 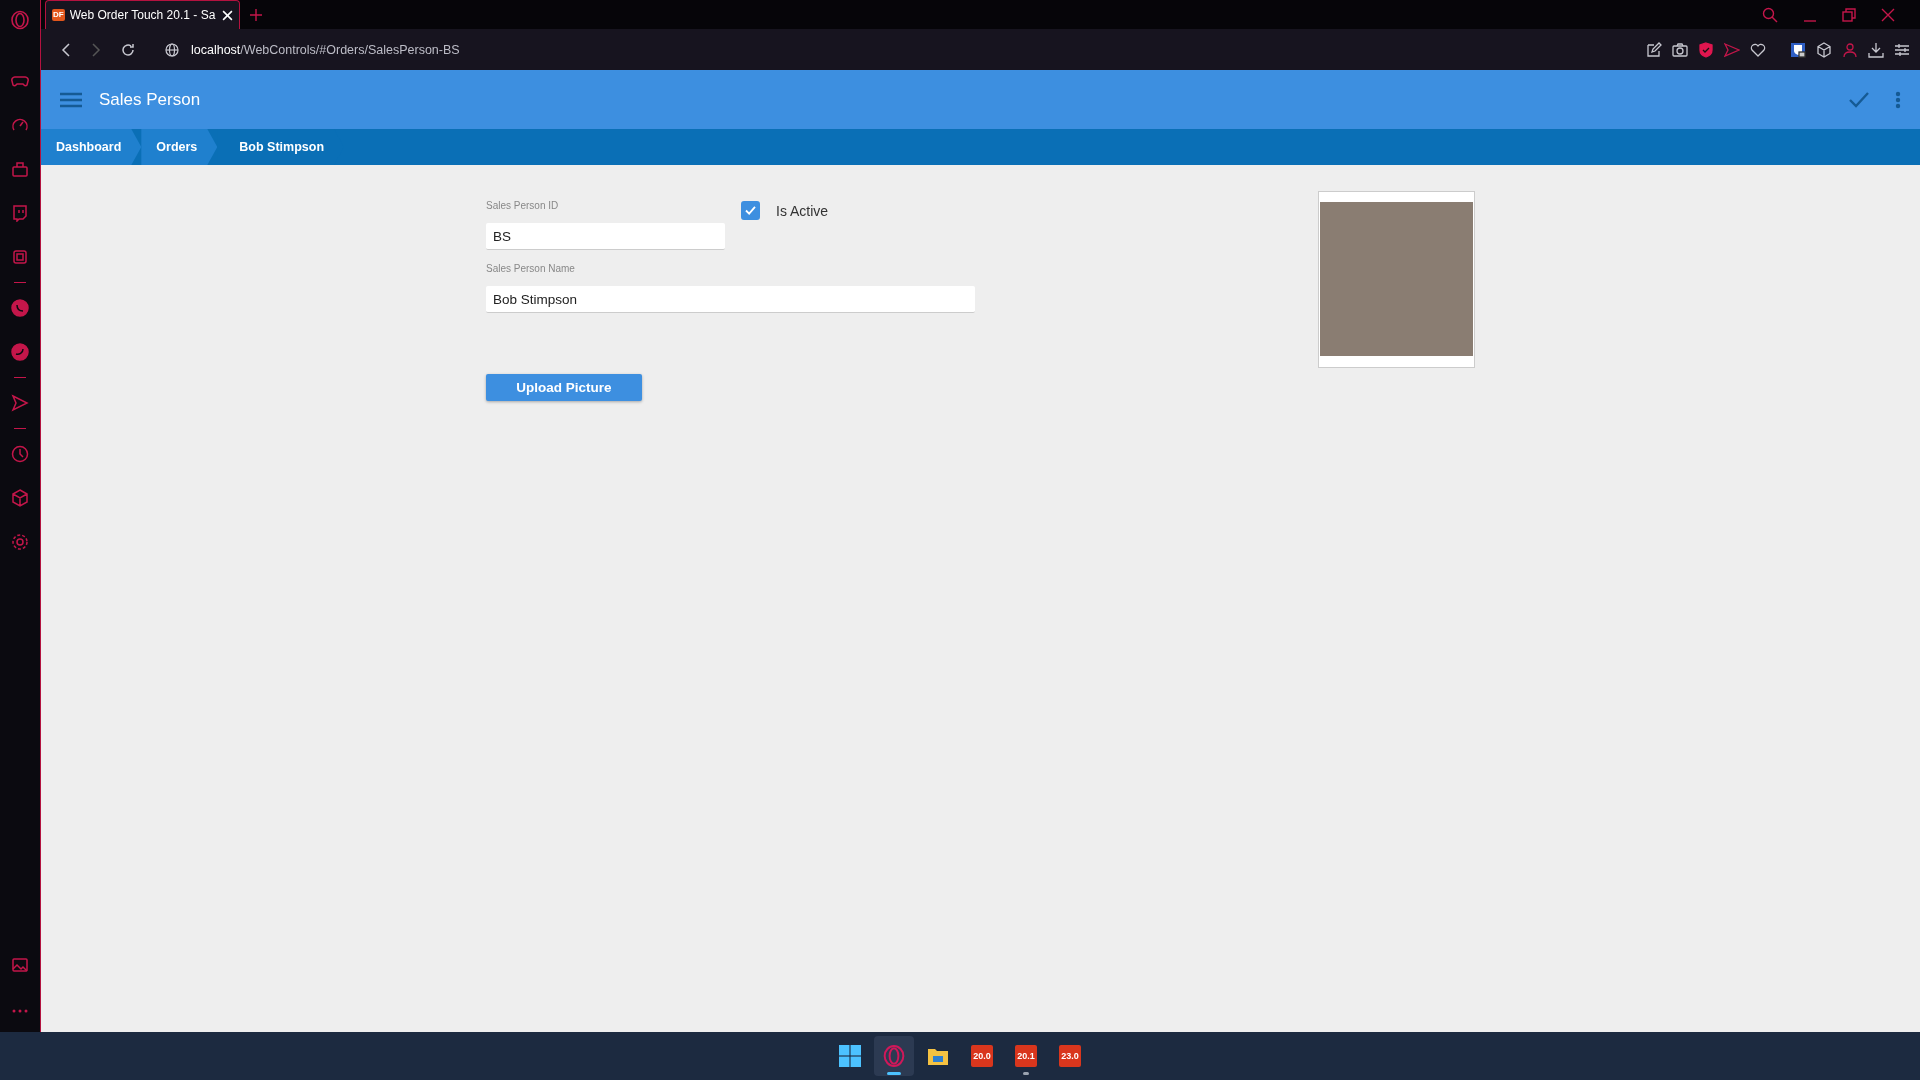 I want to click on gallery-icon, so click(x=20, y=965).